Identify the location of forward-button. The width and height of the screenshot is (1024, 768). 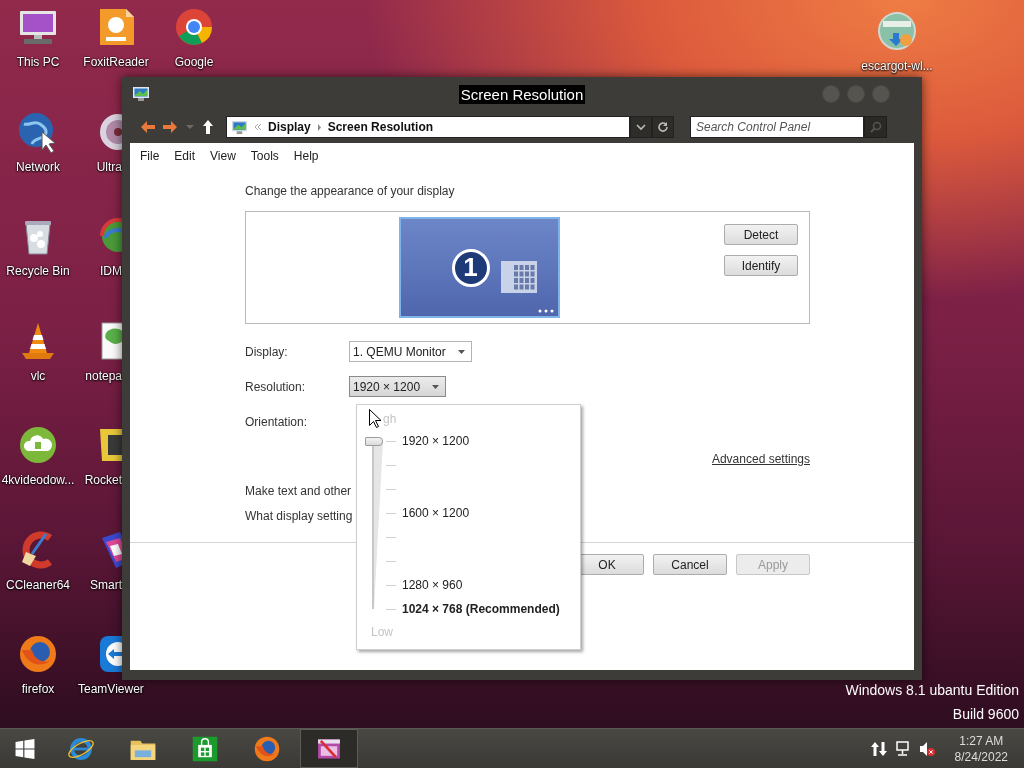
(170, 127).